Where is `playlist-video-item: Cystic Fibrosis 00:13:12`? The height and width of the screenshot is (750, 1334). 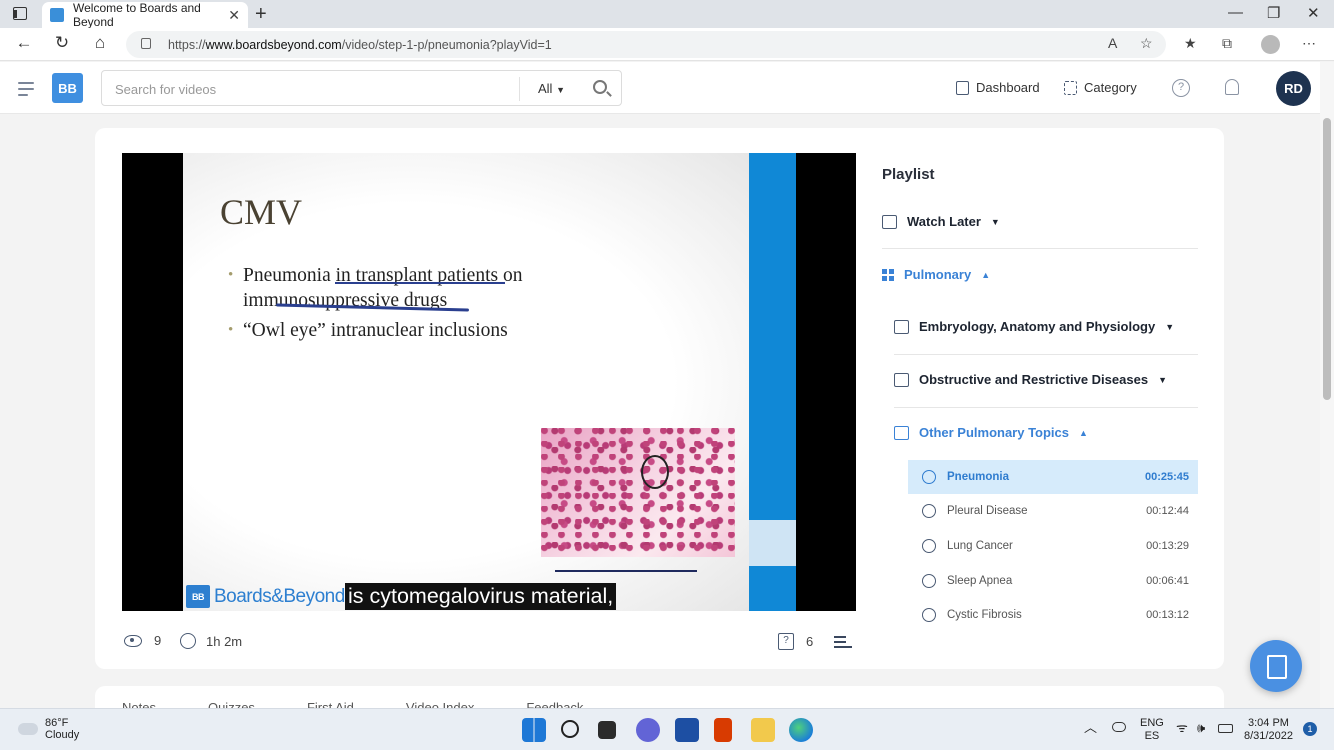 playlist-video-item: Cystic Fibrosis 00:13:12 is located at coordinates (1053, 615).